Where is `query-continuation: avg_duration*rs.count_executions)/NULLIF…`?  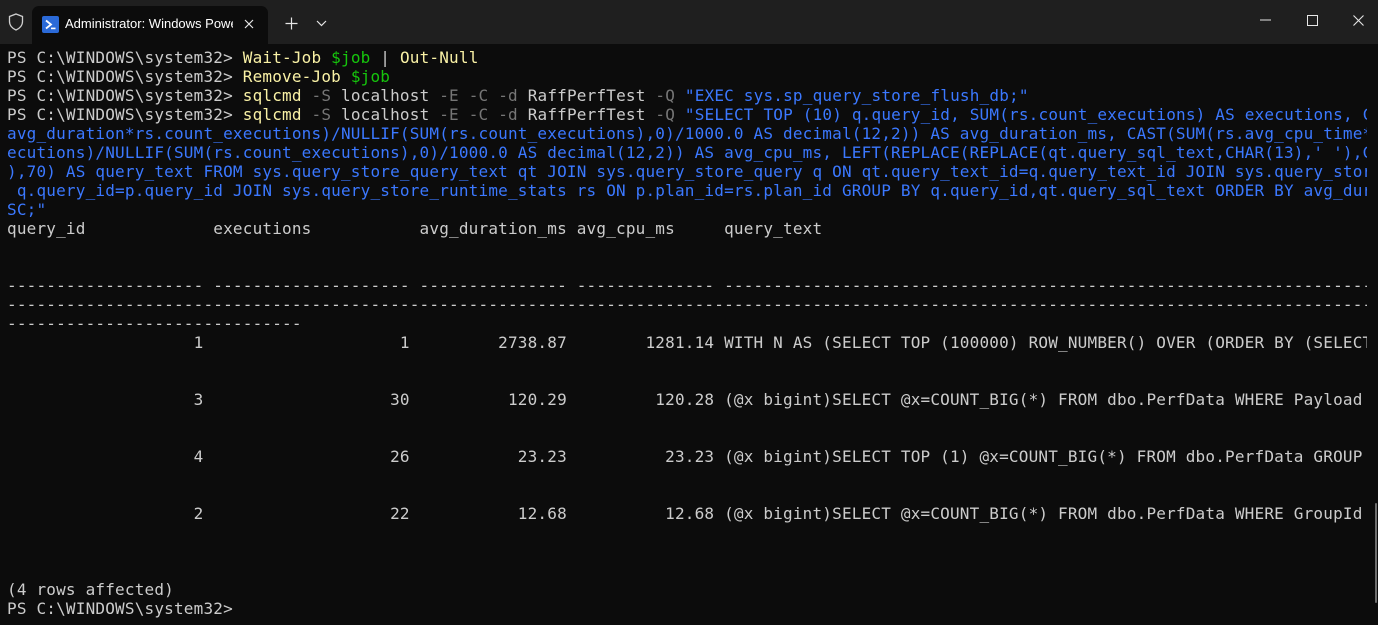 query-continuation: avg_duration*rs.count_executions)/NULLIF… is located at coordinates (687, 133).